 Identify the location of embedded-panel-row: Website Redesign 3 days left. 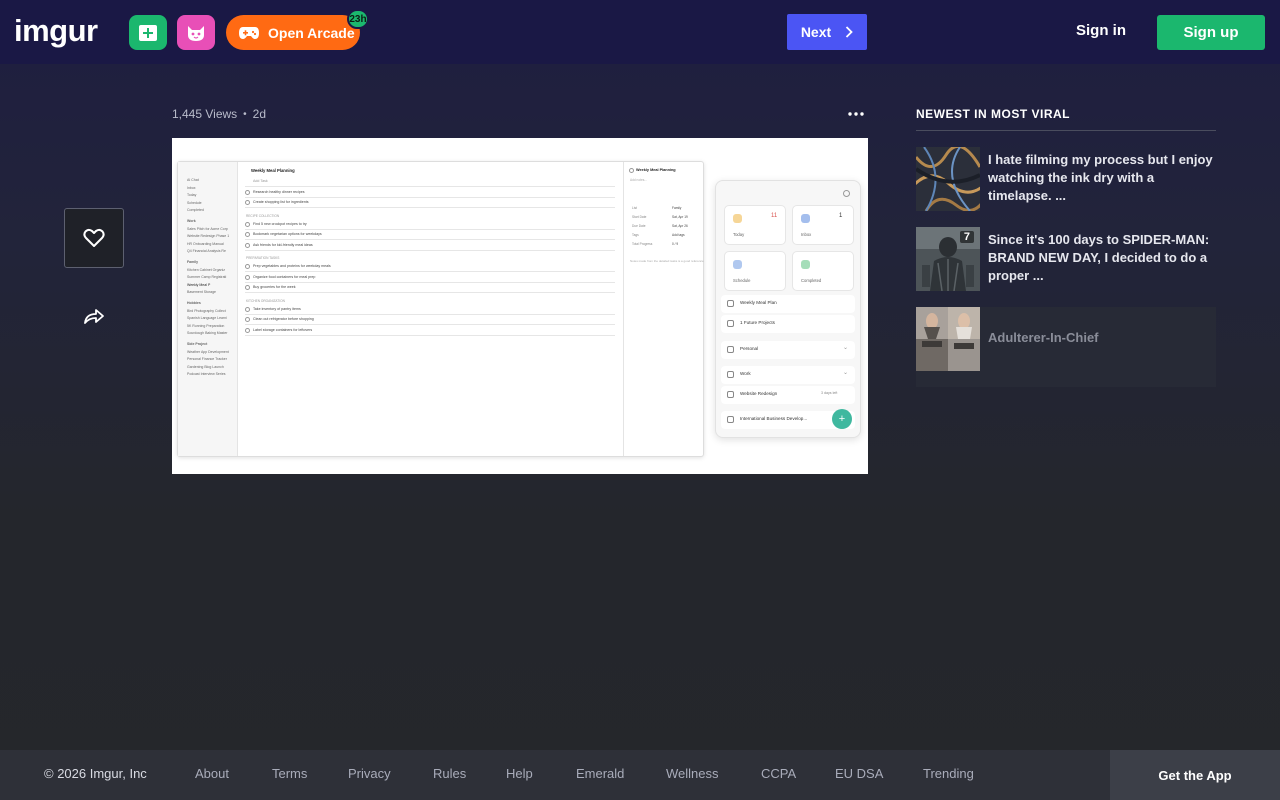
(788, 395).